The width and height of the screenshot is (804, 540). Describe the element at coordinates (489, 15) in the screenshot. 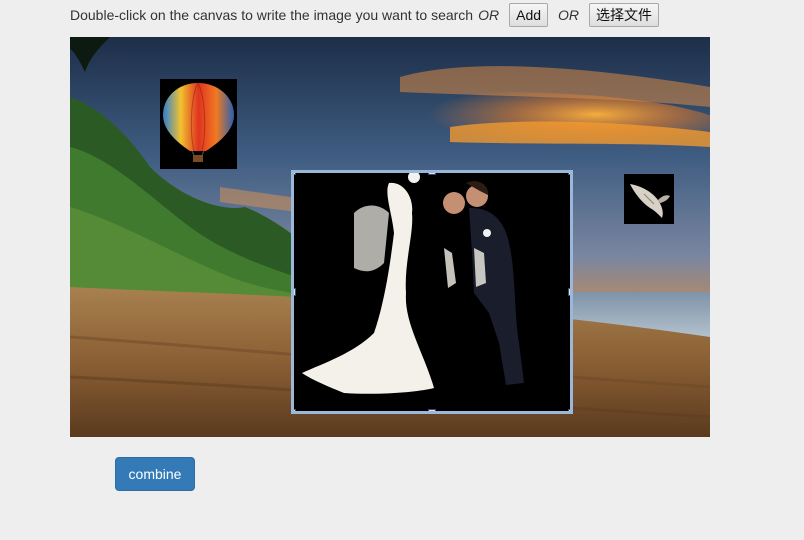

I see `or-separator-1: OR` at that location.